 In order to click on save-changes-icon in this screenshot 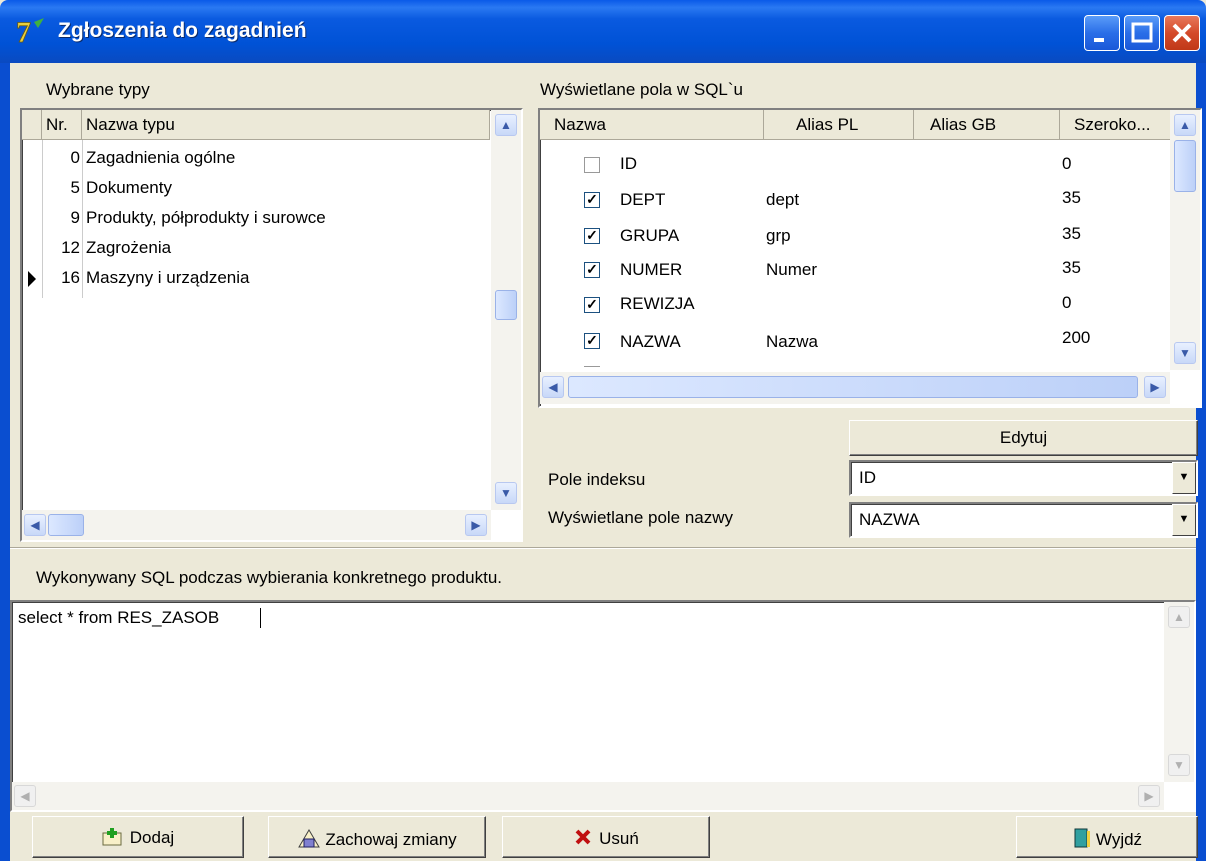, I will do `click(309, 838)`.